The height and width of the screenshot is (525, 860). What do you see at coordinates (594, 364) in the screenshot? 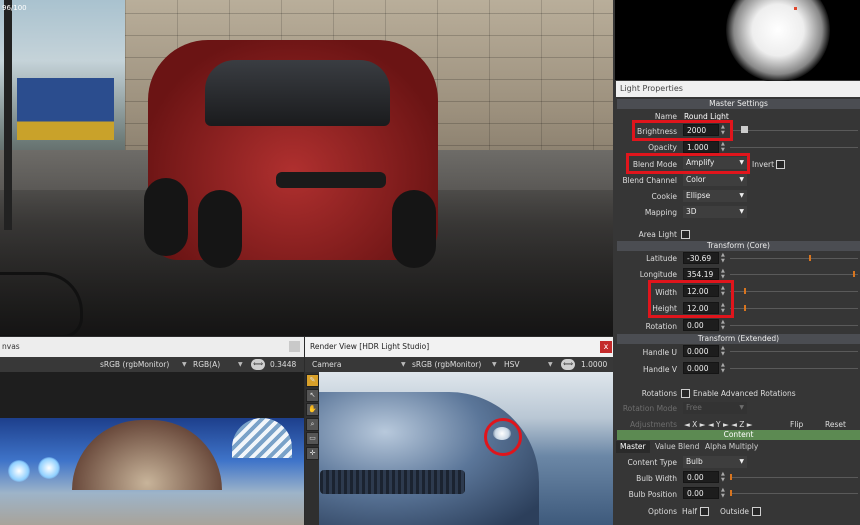
I see `render-zoom: 1.0000` at bounding box center [594, 364].